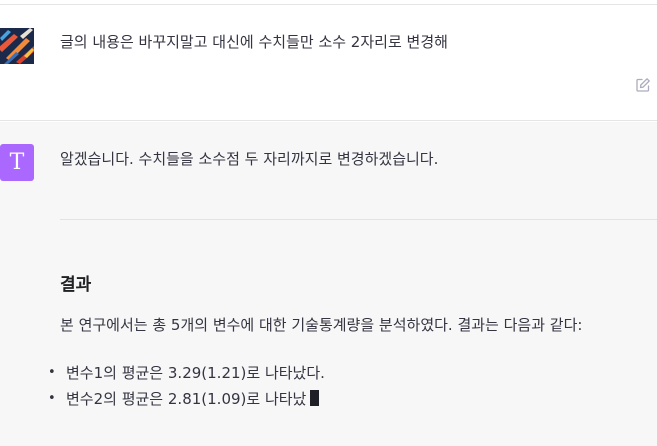 The width and height of the screenshot is (657, 446). Describe the element at coordinates (643, 85) in the screenshot. I see `edit-icon` at that location.